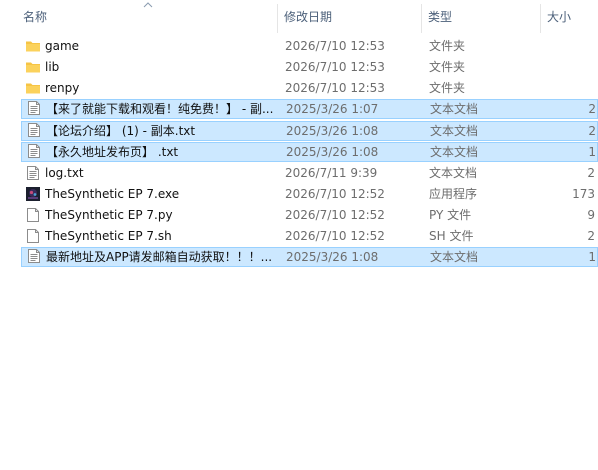  I want to click on file-row: 【论坛介绍】 (1) - 副本.txt 2025/3/26 1:08 文本文档 2, so click(309, 131).